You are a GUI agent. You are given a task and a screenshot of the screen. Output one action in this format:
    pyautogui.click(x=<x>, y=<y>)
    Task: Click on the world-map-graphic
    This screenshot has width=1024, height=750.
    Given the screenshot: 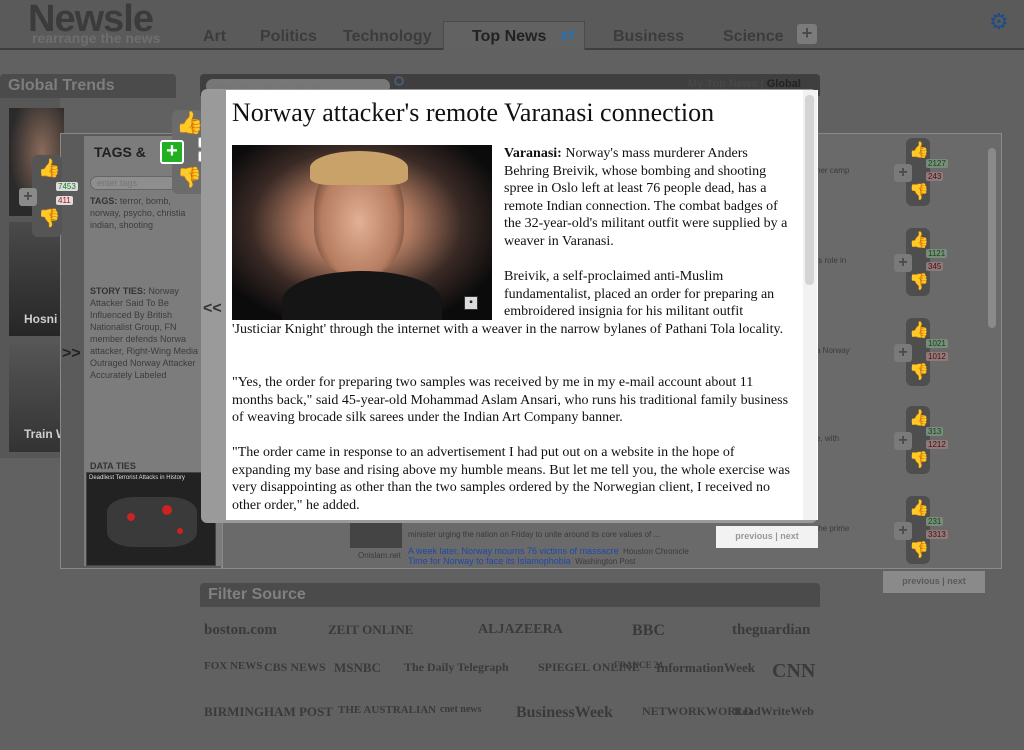 What is the action you would take?
    pyautogui.click(x=152, y=522)
    